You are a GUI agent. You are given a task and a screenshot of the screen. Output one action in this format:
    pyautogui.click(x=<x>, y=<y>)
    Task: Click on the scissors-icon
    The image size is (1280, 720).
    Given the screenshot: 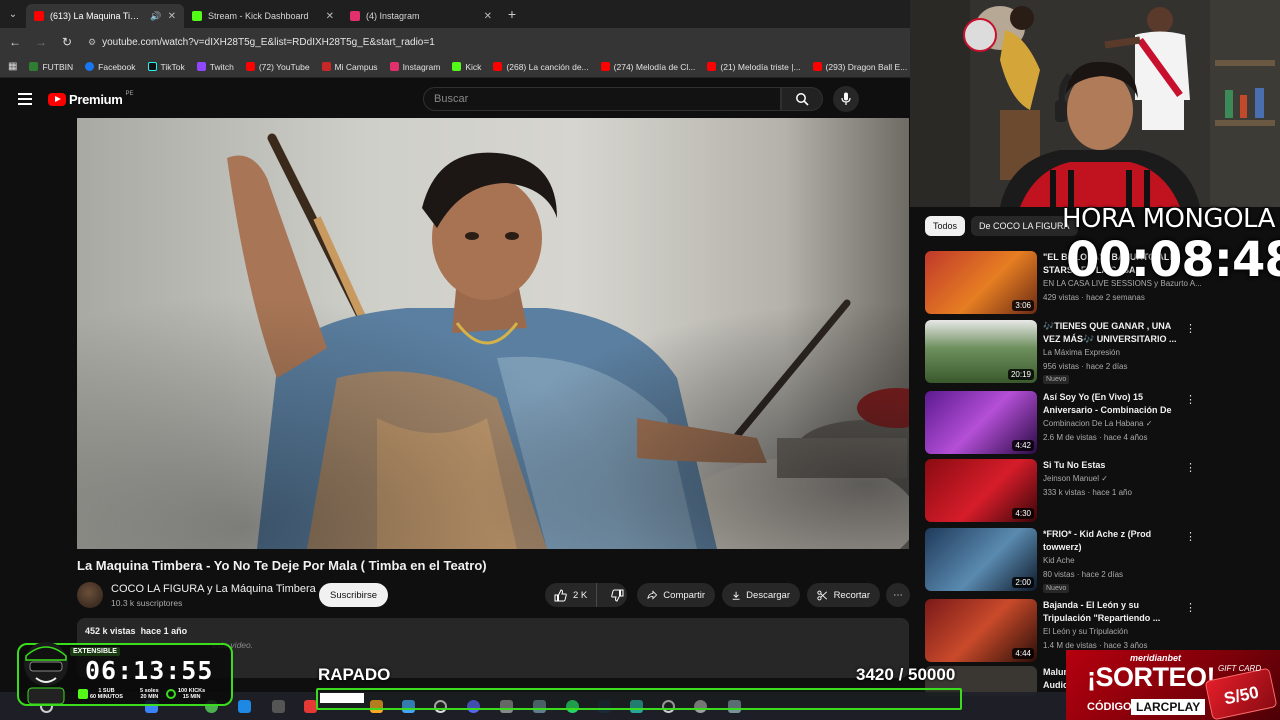 What is the action you would take?
    pyautogui.click(x=822, y=595)
    